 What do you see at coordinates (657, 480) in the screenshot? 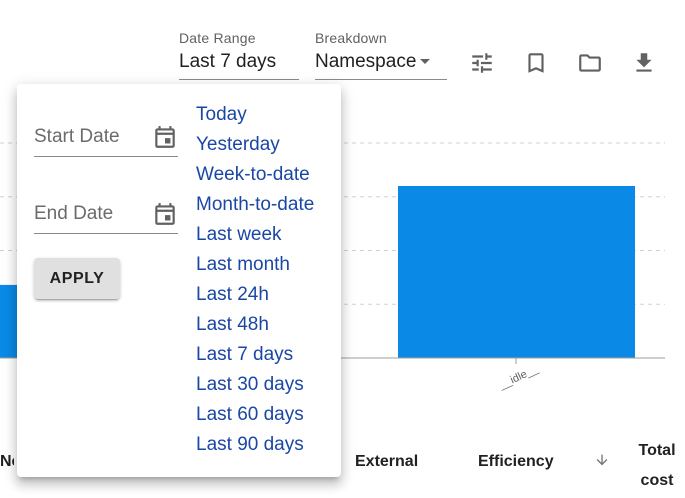
I see `total-cost-line2: cost` at bounding box center [657, 480].